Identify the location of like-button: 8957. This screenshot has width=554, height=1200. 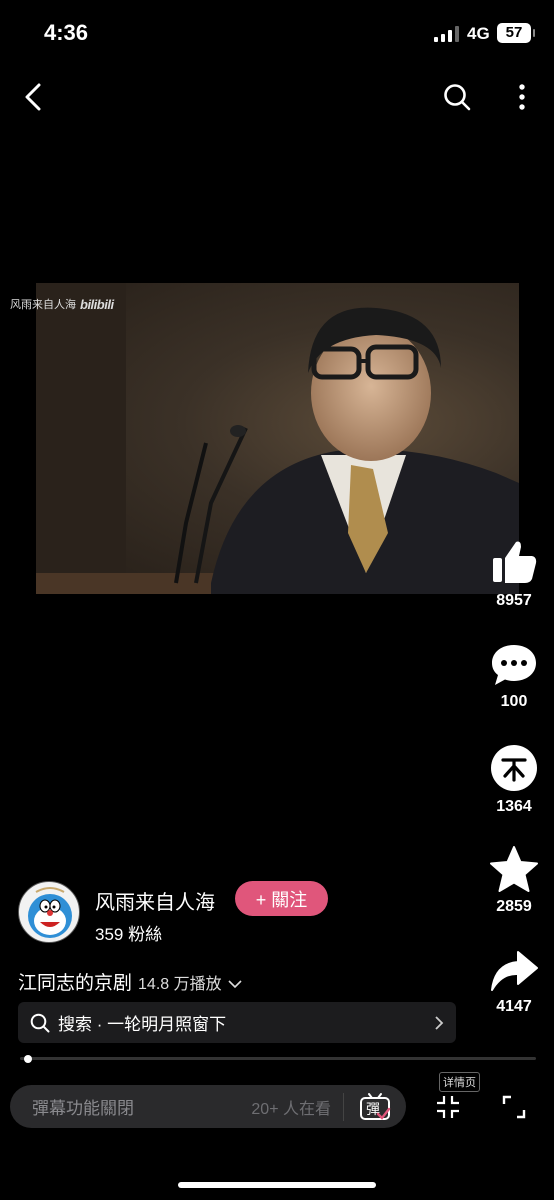
(514, 574).